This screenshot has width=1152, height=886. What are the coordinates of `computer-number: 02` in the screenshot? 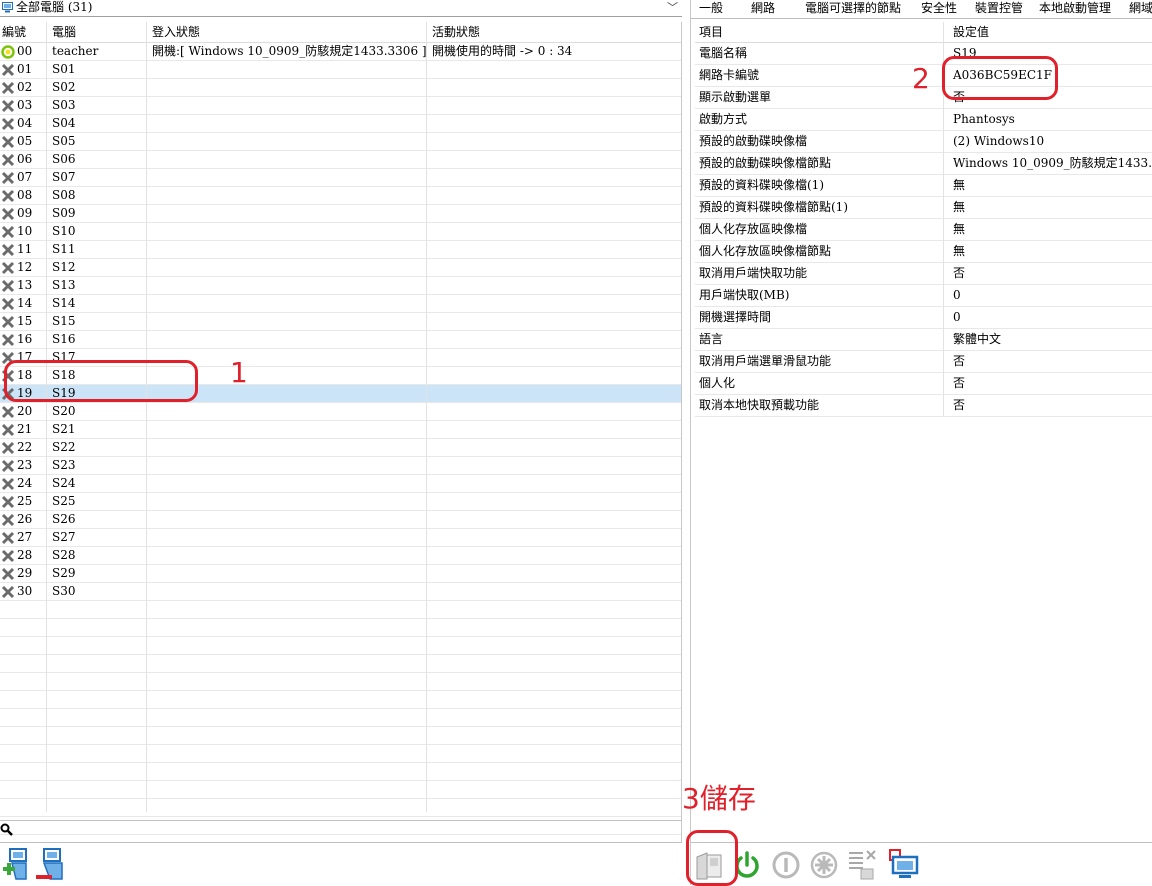 It's located at (25, 87).